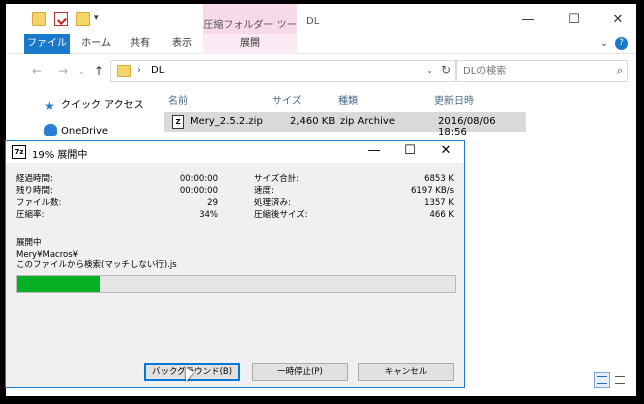 Image resolution: width=644 pixels, height=404 pixels. What do you see at coordinates (264, 191) in the screenshot?
I see `speed-label: 速度:` at bounding box center [264, 191].